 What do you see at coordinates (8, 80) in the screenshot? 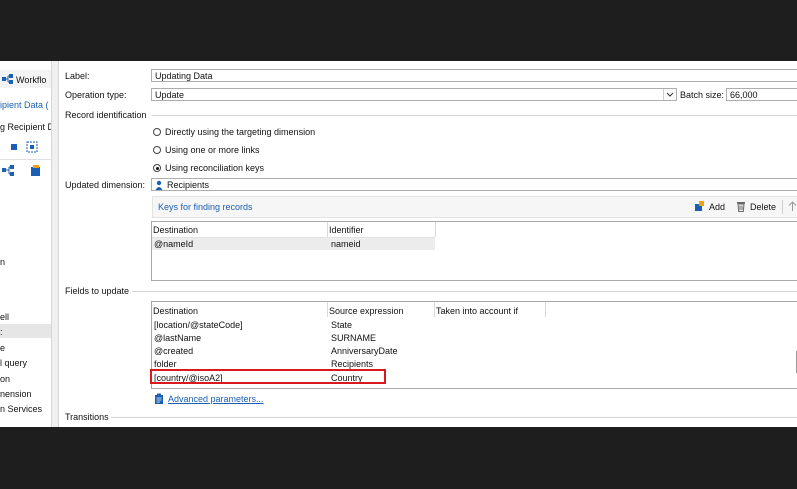
I see `workflow-icon` at bounding box center [8, 80].